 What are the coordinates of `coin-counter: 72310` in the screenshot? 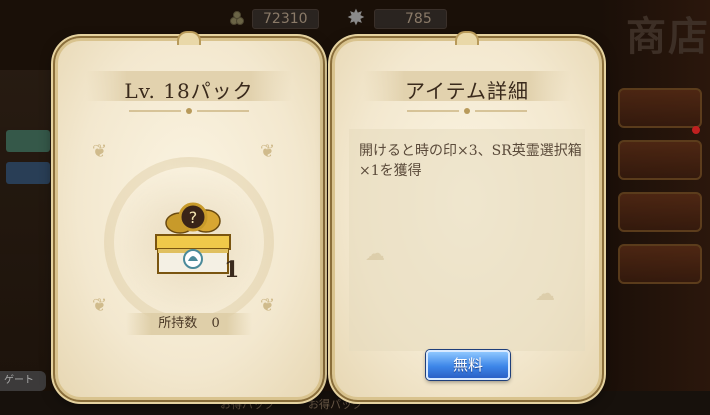 It's located at (274, 19).